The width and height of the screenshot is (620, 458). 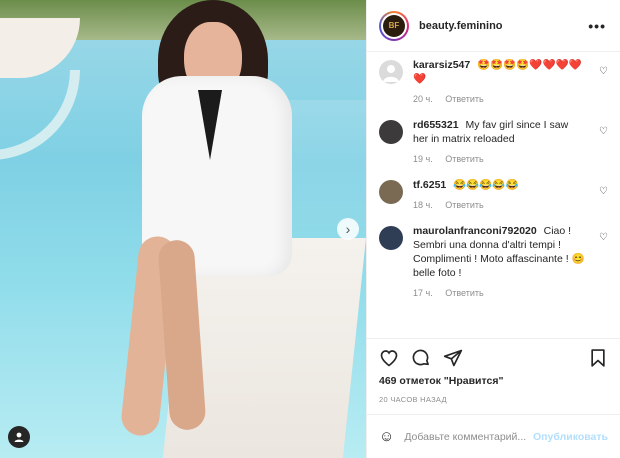 I want to click on chevron-right-icon: ›, so click(x=348, y=229).